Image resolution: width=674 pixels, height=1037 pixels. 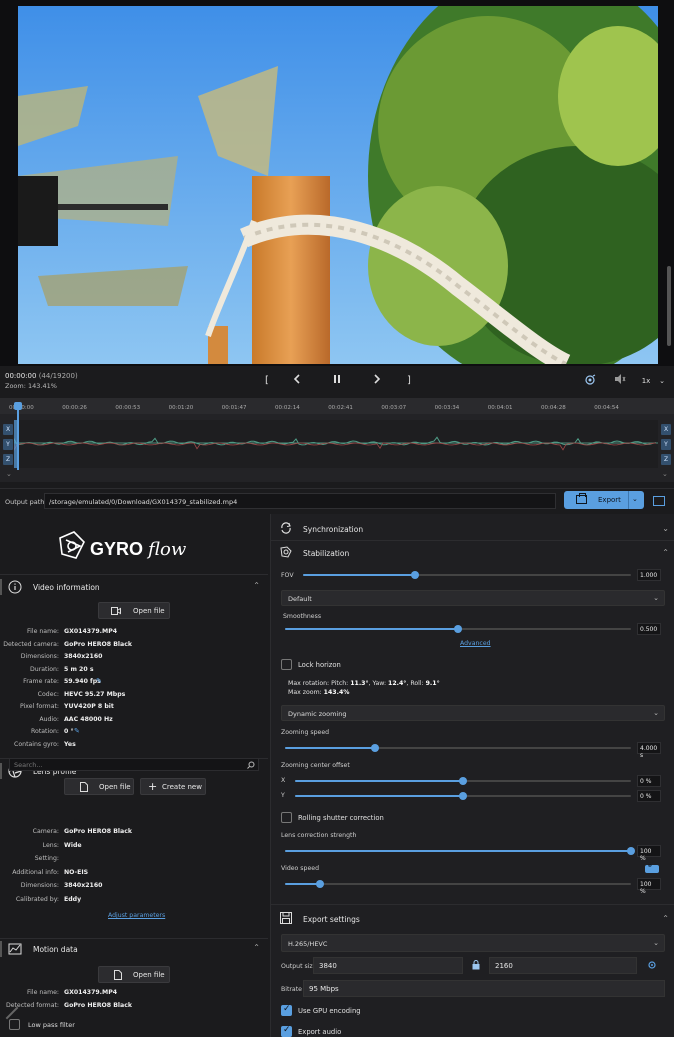 I want to click on info-row: Lens: Wide, so click(x=134, y=847).